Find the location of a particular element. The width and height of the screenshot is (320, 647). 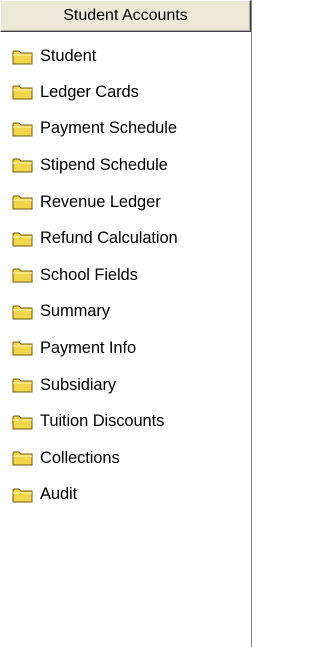

list-item-student: Student is located at coordinates (125, 53).